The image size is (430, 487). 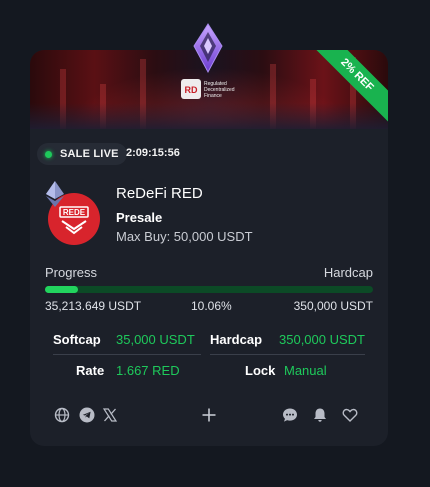 I want to click on live-indicator-dot, so click(x=48, y=154).